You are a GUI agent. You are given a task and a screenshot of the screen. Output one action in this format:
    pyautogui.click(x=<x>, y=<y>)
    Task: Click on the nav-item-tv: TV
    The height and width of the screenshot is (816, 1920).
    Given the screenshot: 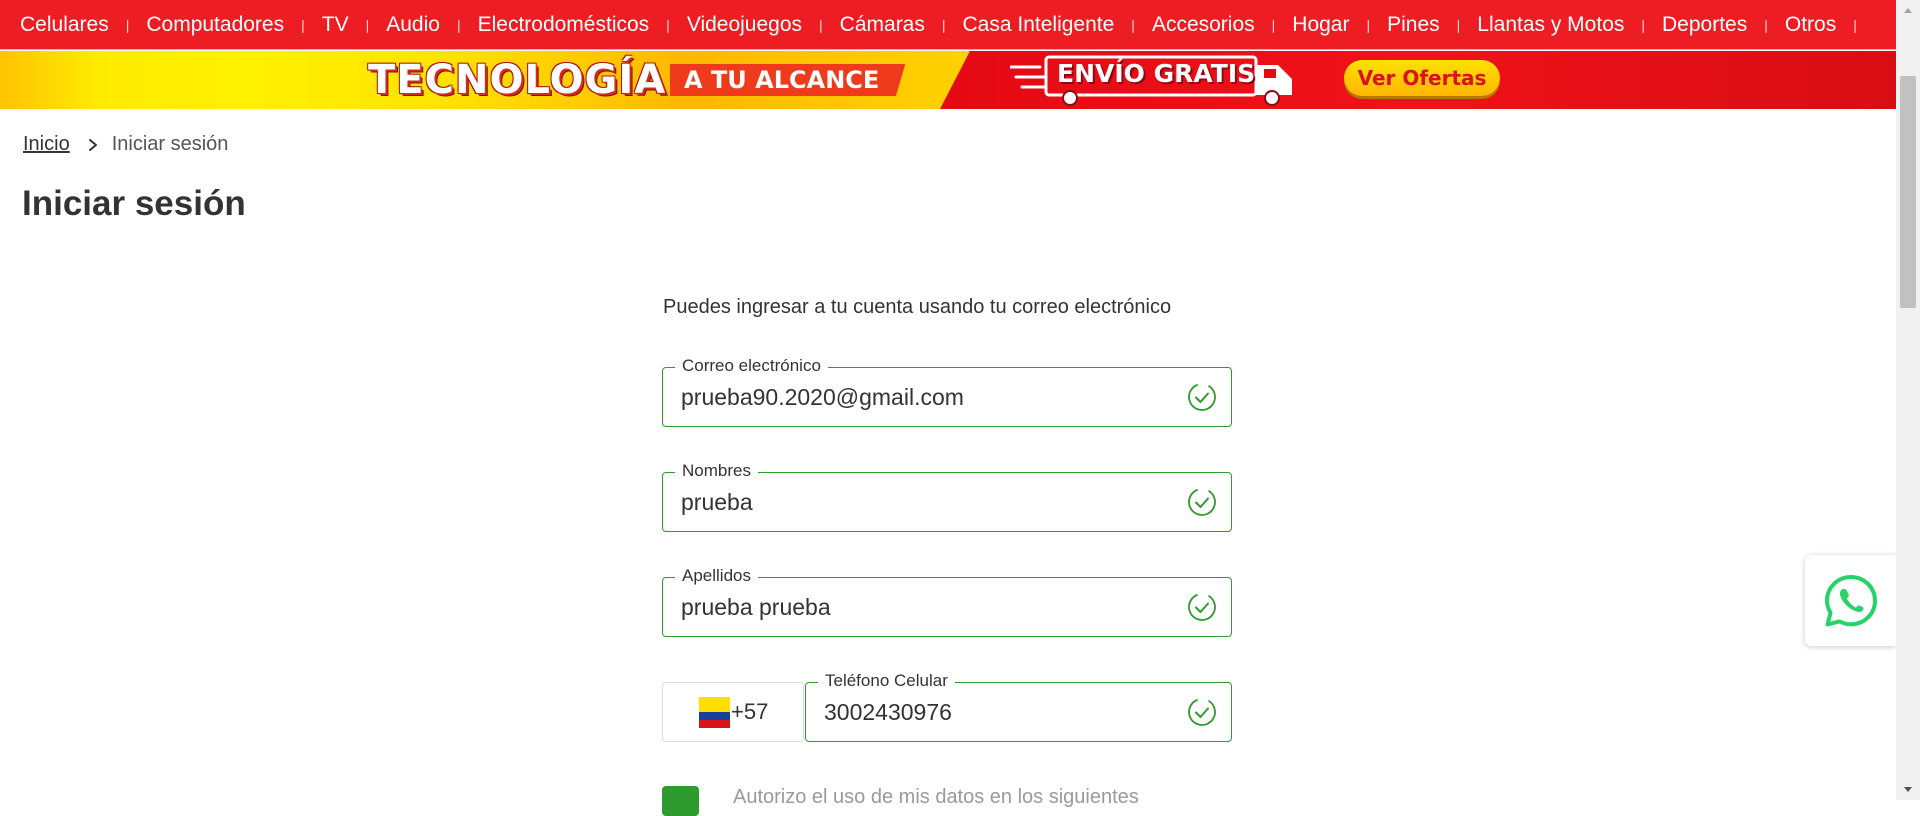 What is the action you would take?
    pyautogui.click(x=335, y=25)
    